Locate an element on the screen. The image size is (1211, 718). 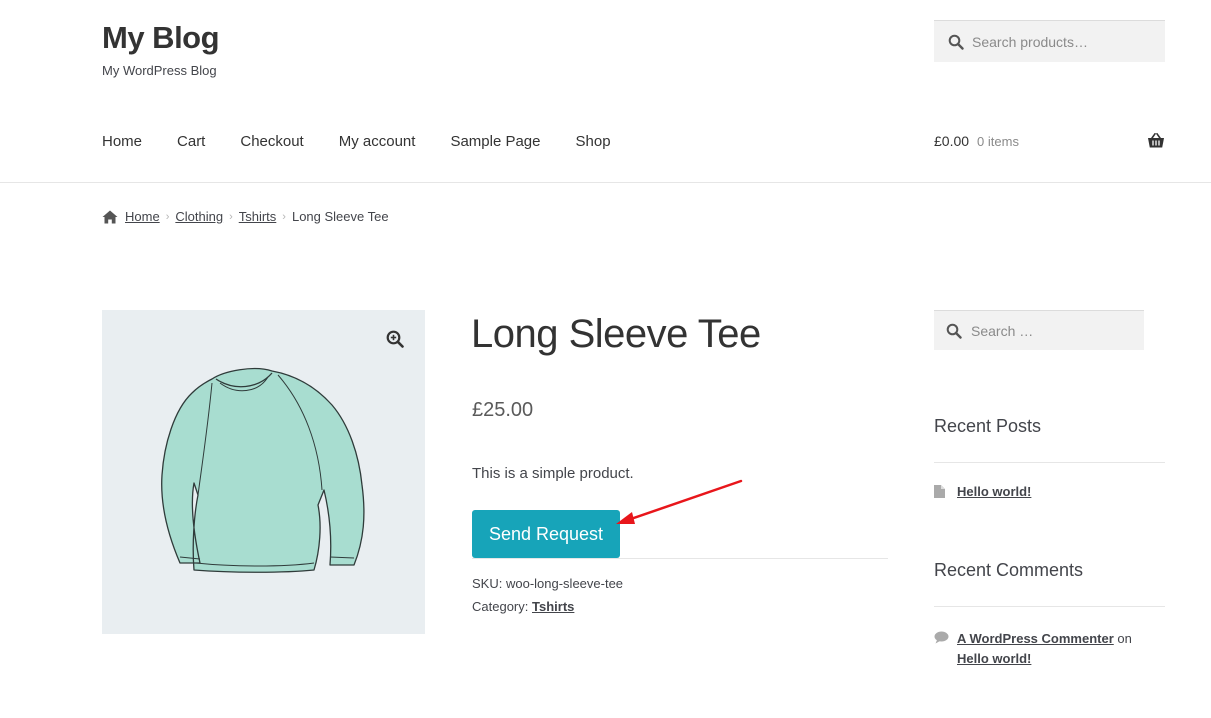
sidebar-search-form is located at coordinates (1039, 330).